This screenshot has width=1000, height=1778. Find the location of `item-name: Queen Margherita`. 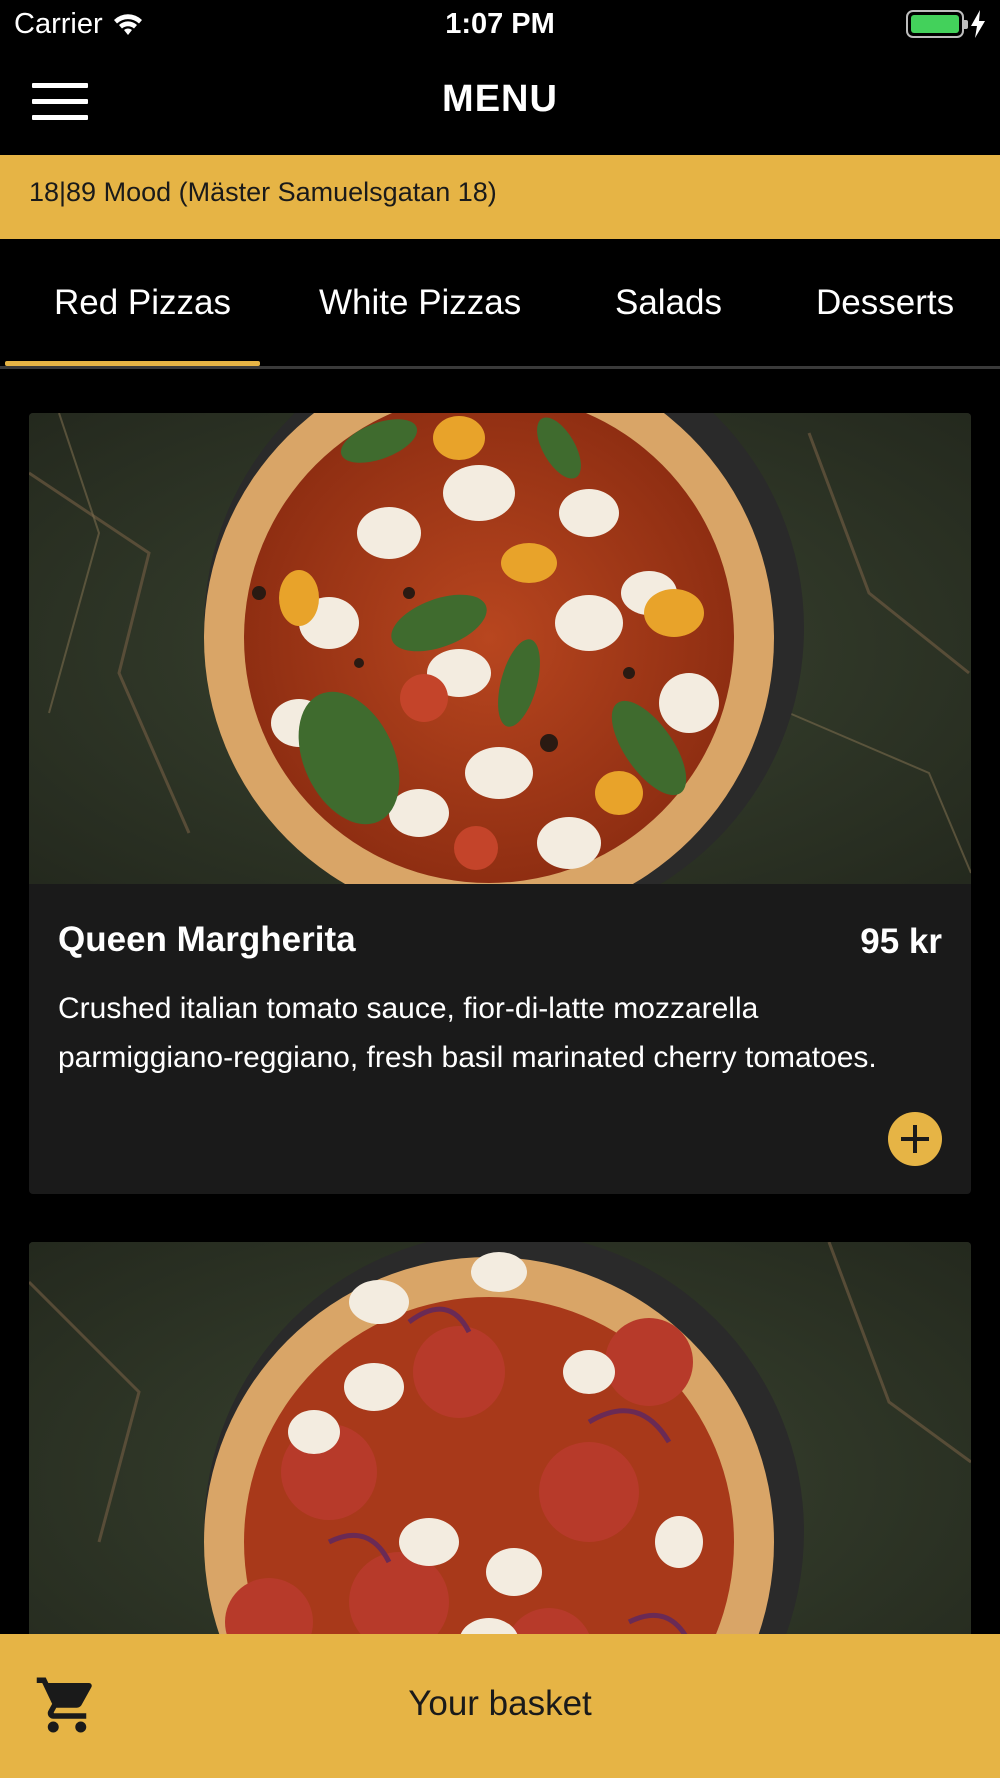

item-name: Queen Margherita is located at coordinates (207, 939).